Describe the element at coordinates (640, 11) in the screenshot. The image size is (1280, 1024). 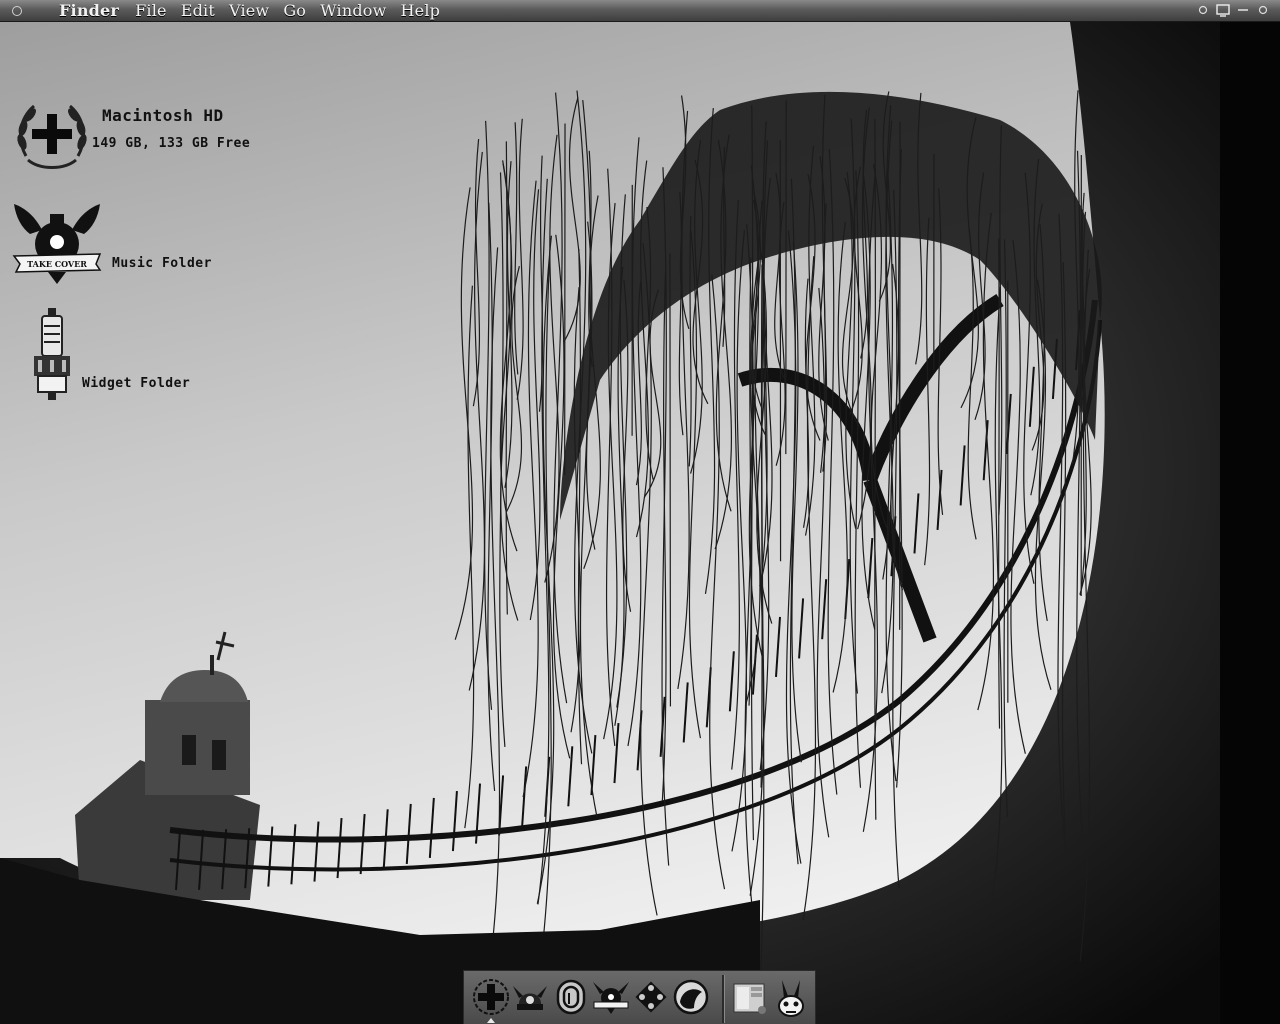
I see `menu-bar: Finder File Edit View Go Window Help` at that location.